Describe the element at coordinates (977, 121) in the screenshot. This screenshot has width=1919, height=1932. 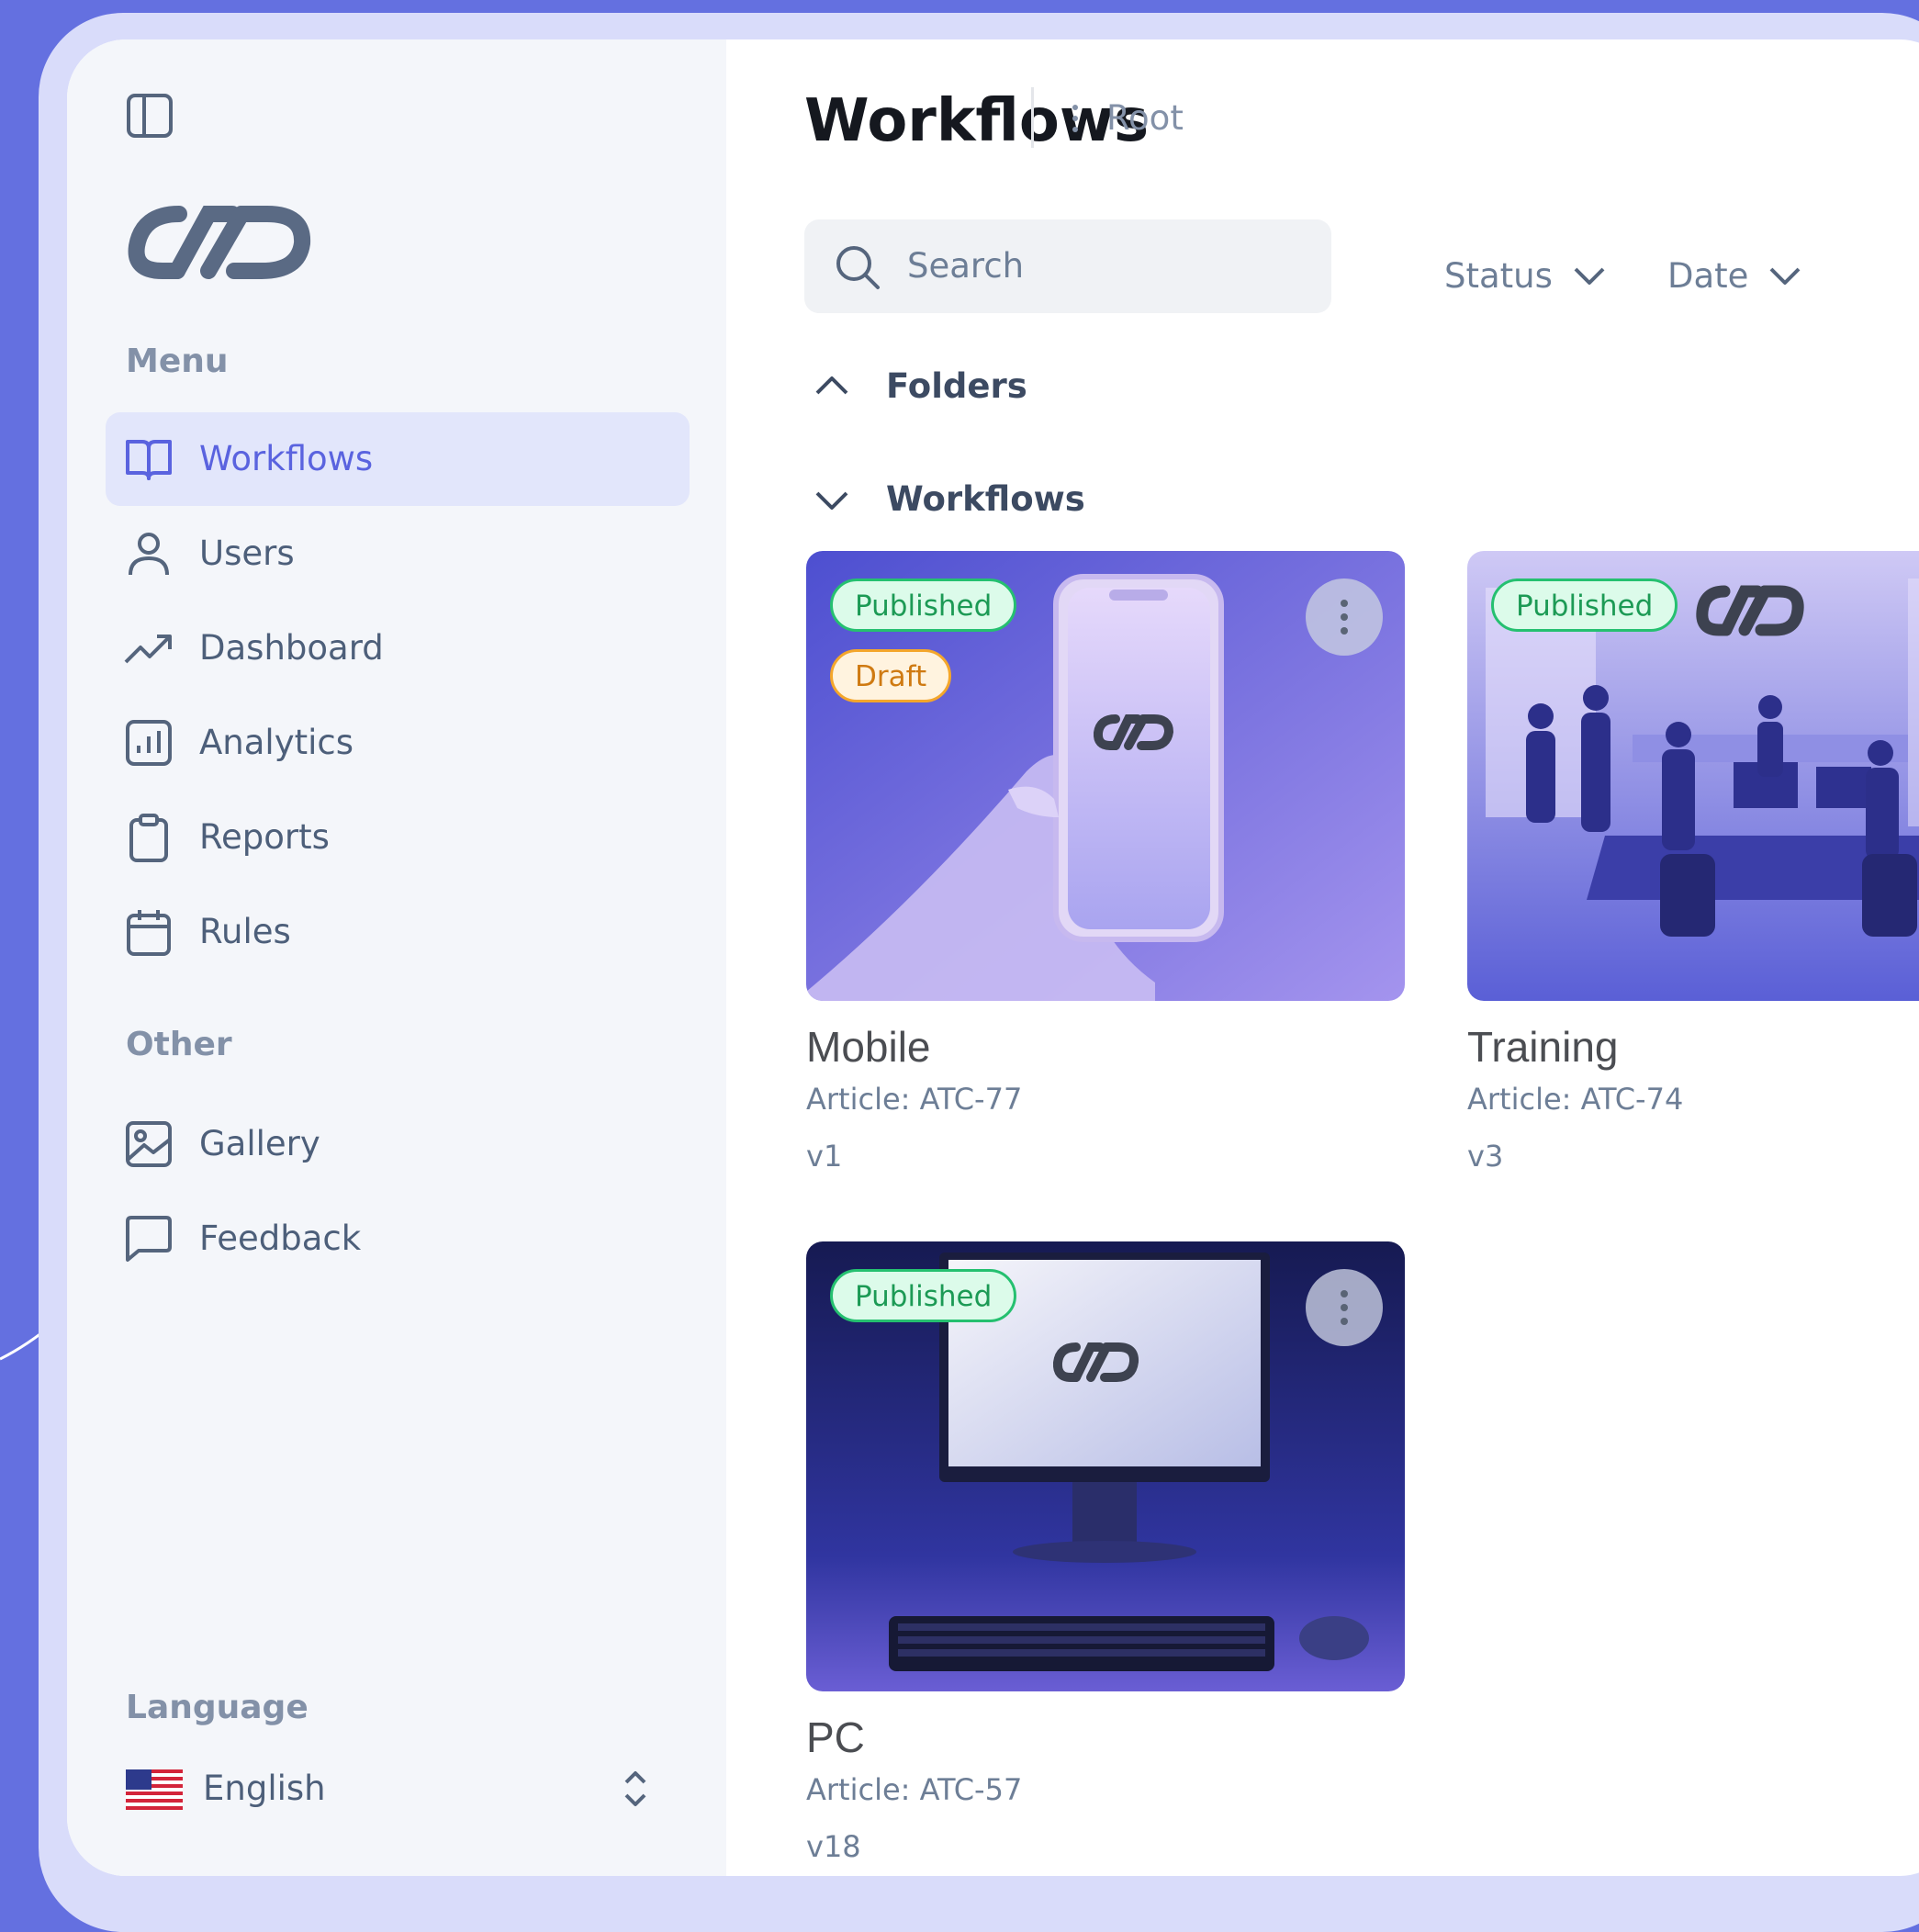
I see `page-title: Workflows` at that location.